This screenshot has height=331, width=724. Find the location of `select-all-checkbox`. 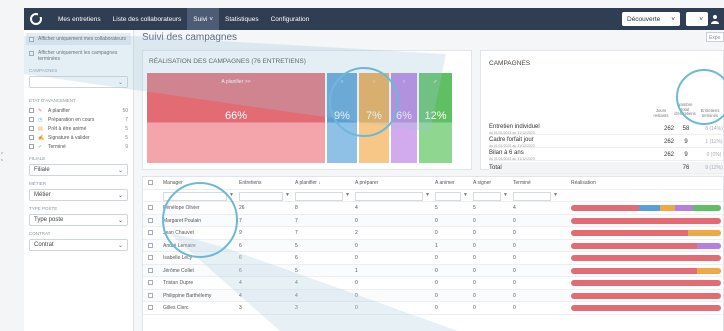

select-all-checkbox is located at coordinates (150, 182).